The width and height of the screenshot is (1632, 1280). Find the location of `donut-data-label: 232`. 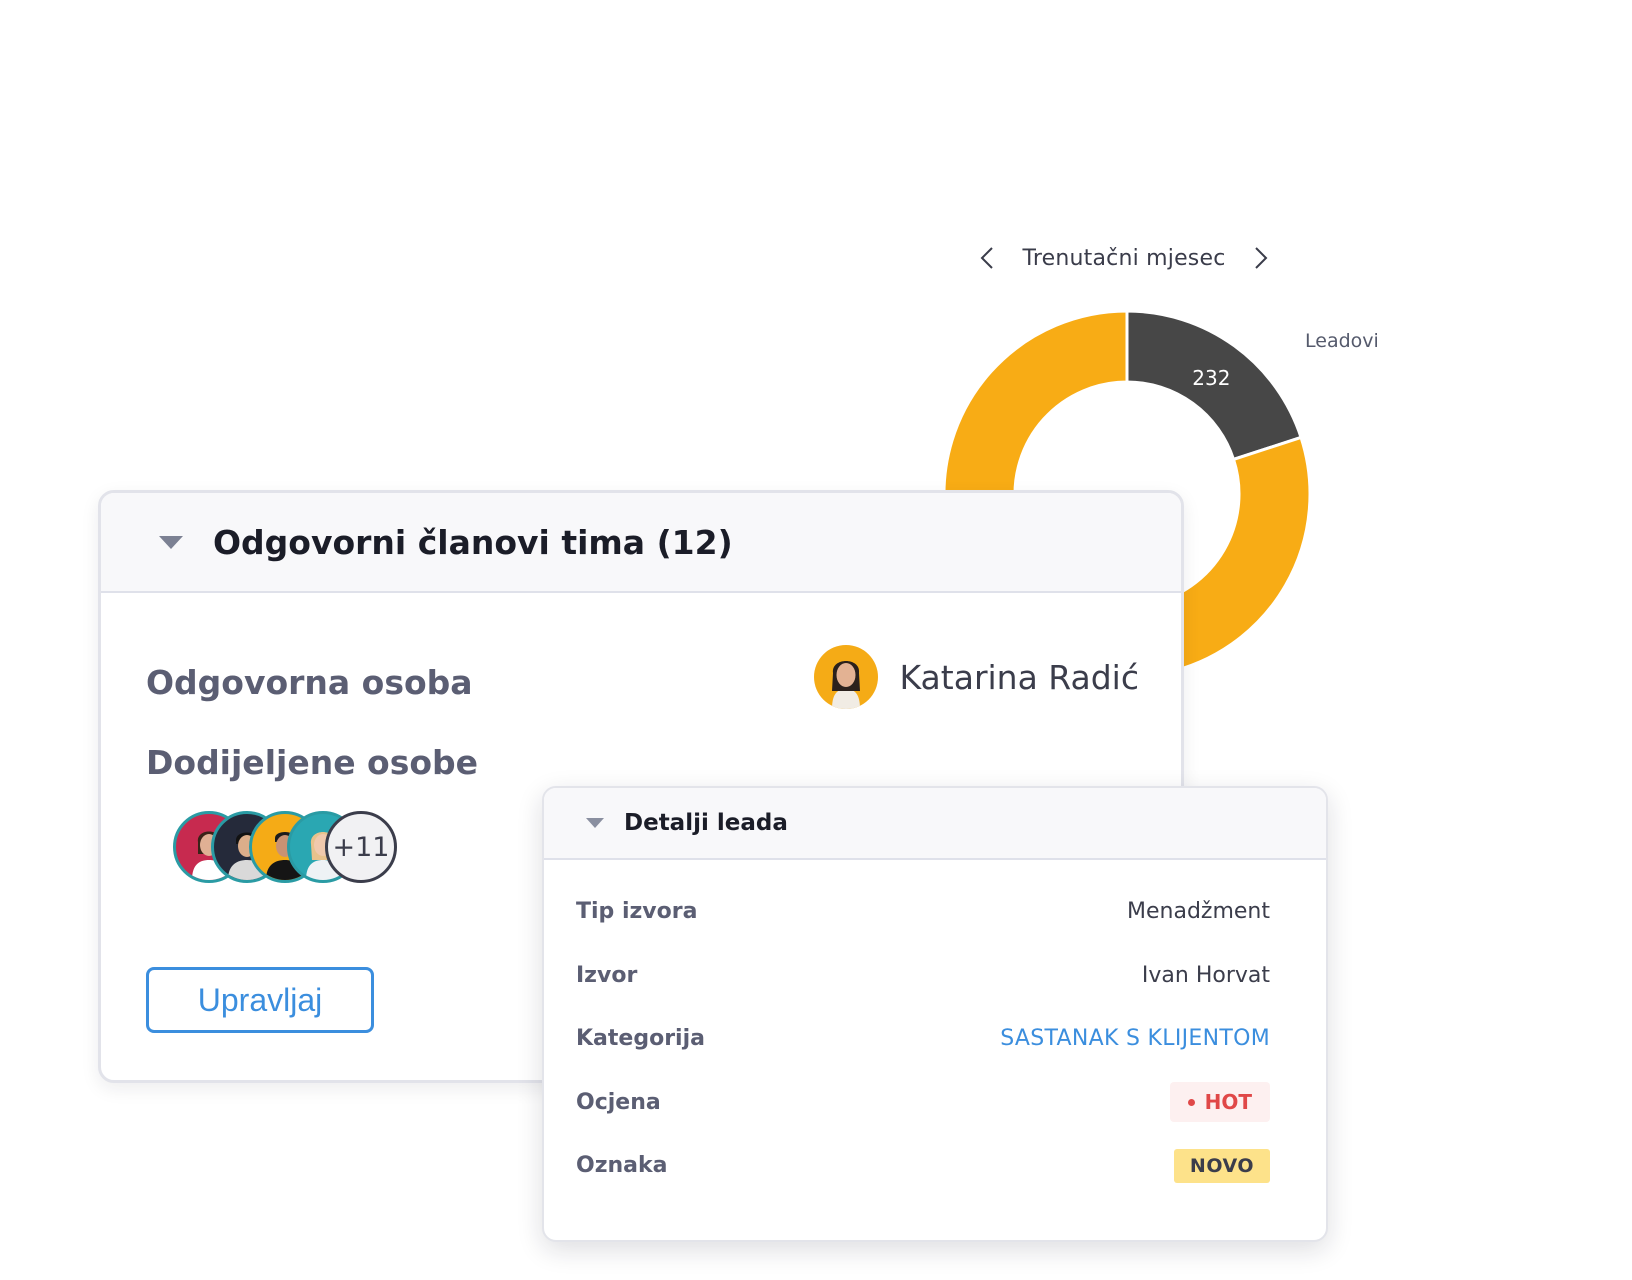

donut-data-label: 232 is located at coordinates (1211, 378).